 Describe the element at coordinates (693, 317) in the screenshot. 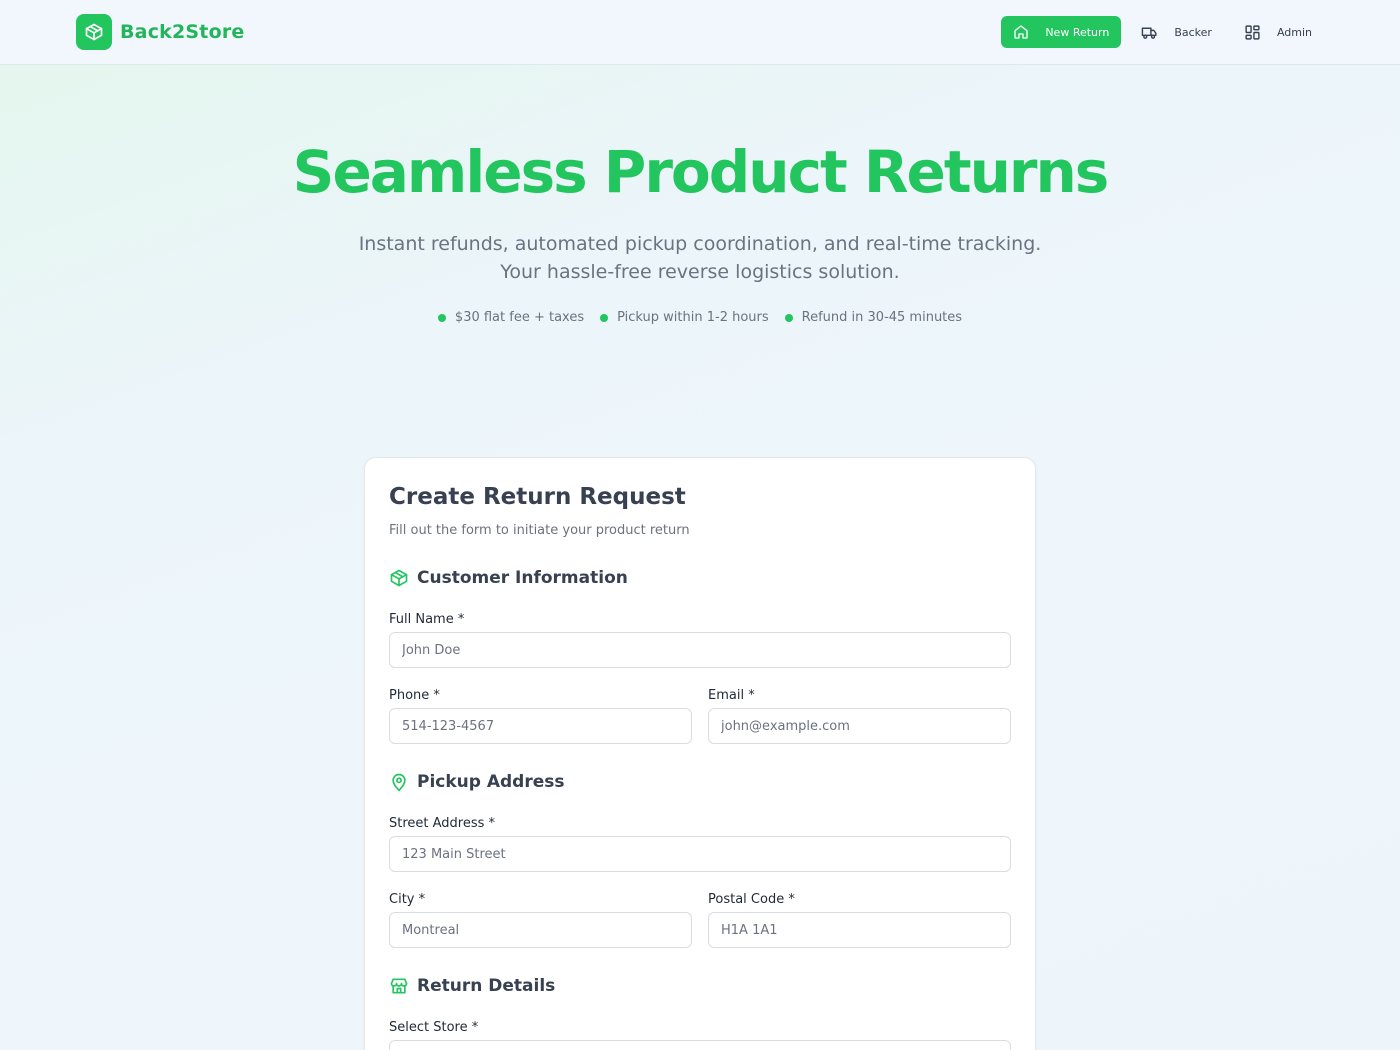

I see `feature-label: Pickup within 1-2 hours` at that location.